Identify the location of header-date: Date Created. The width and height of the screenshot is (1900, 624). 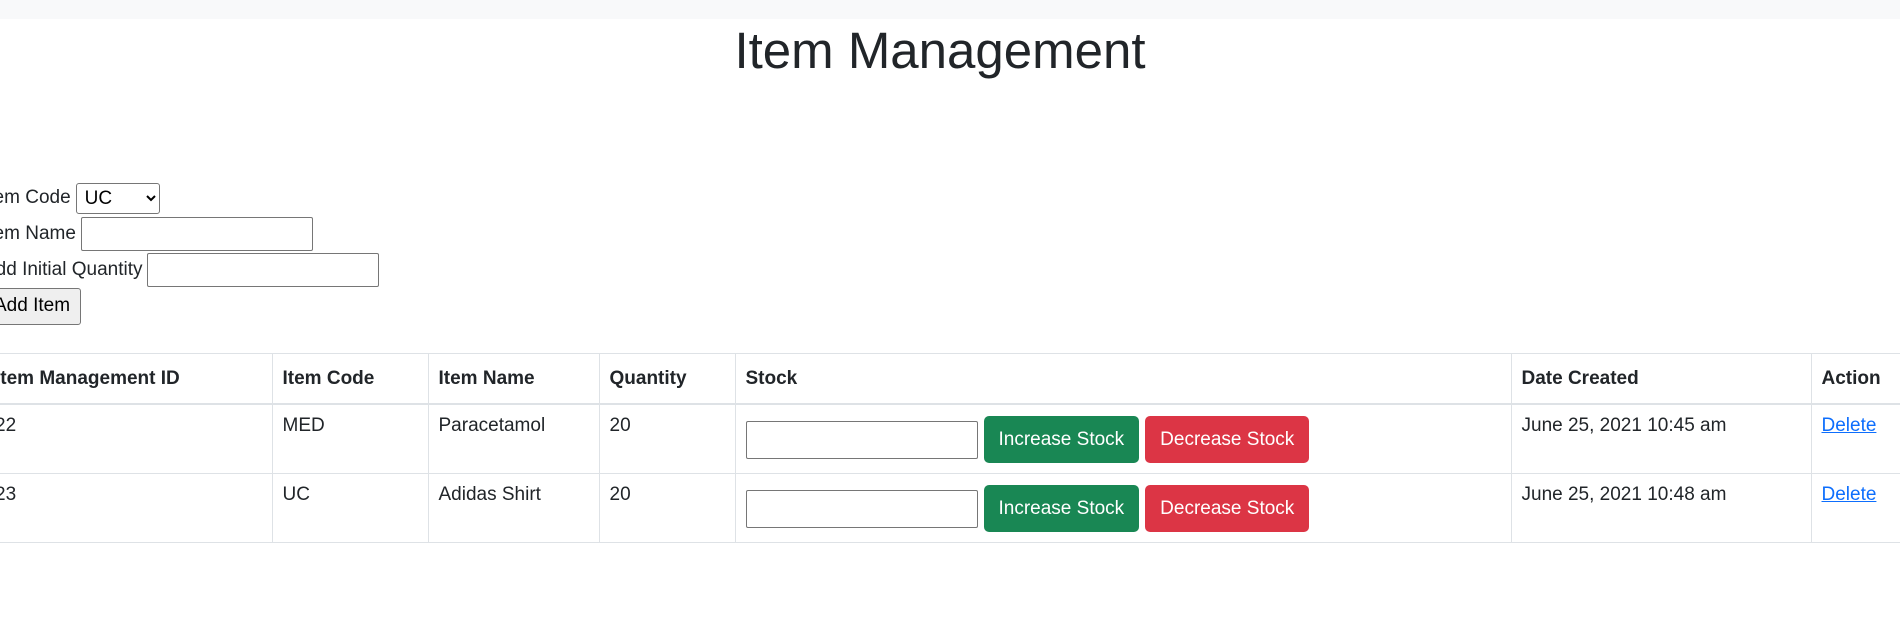
(1660, 379).